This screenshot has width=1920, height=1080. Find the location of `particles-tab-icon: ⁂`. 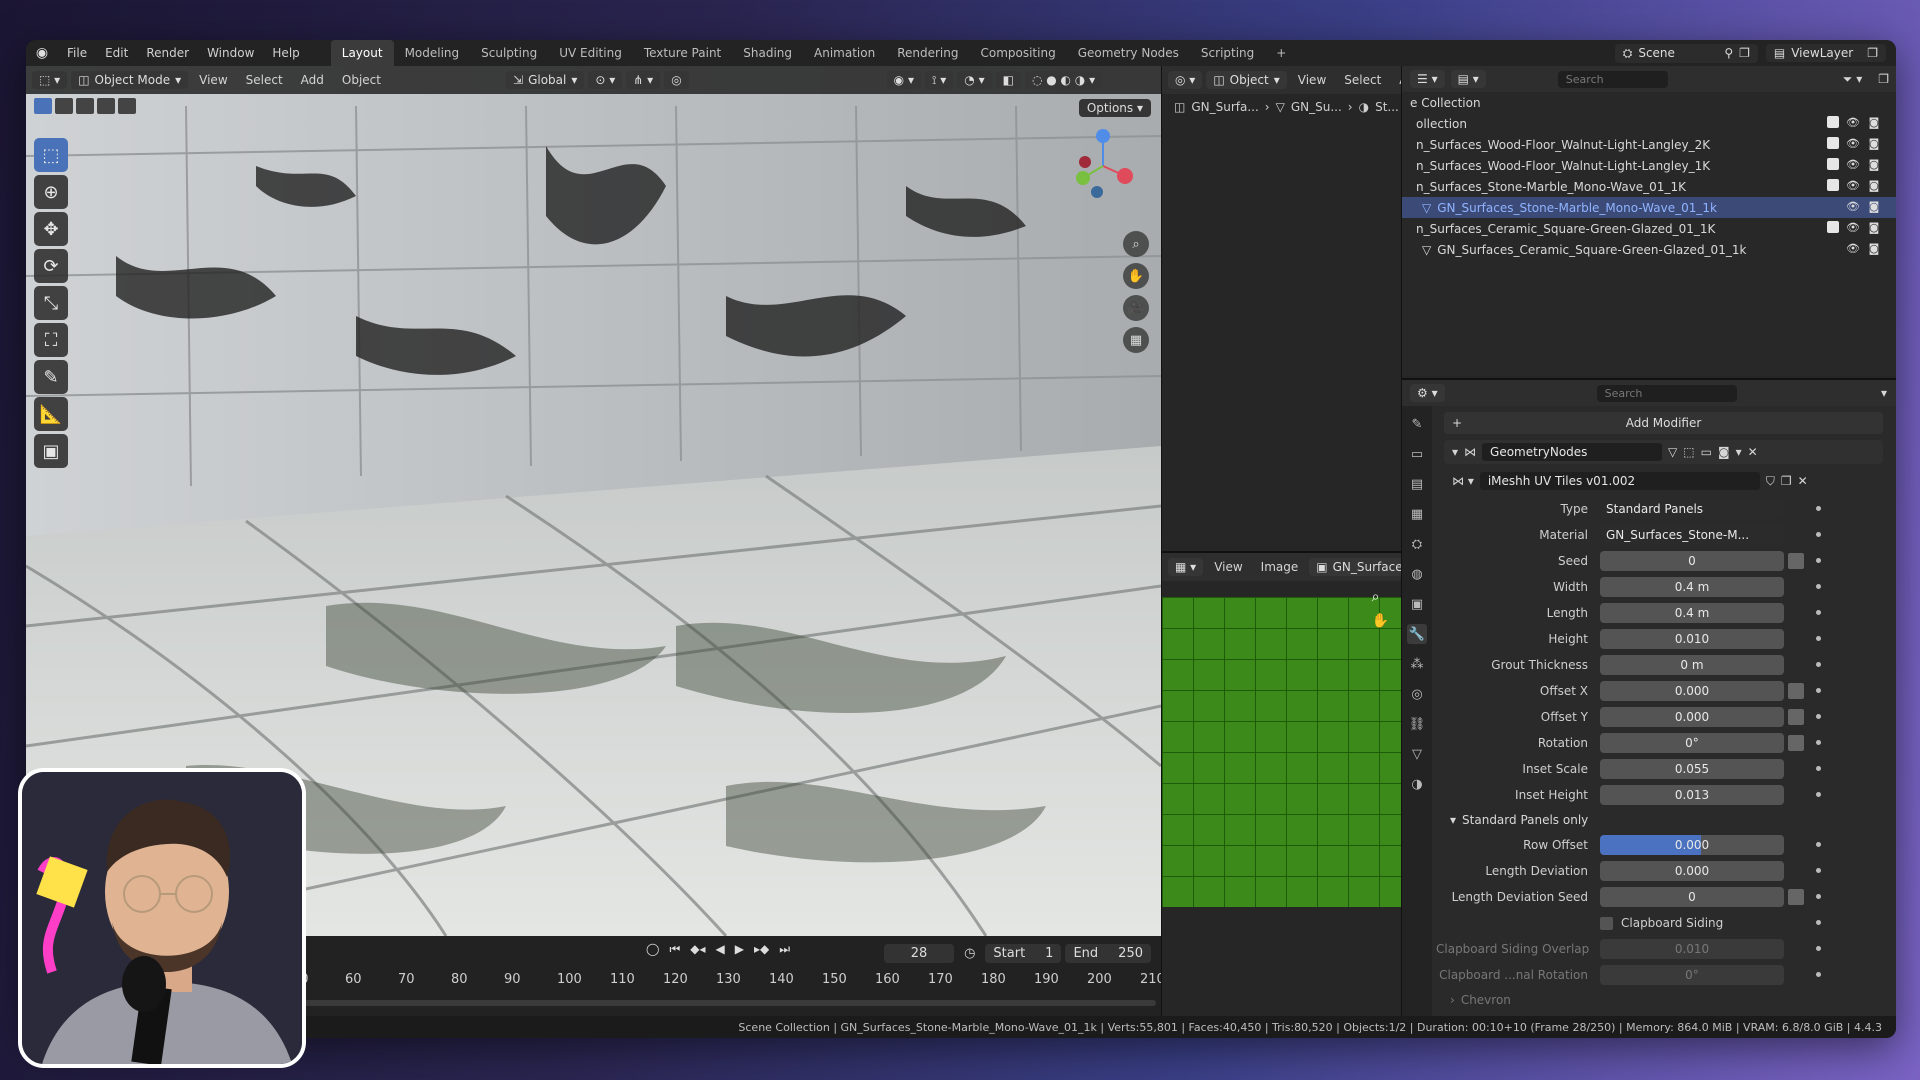

particles-tab-icon: ⁂ is located at coordinates (1417, 664).